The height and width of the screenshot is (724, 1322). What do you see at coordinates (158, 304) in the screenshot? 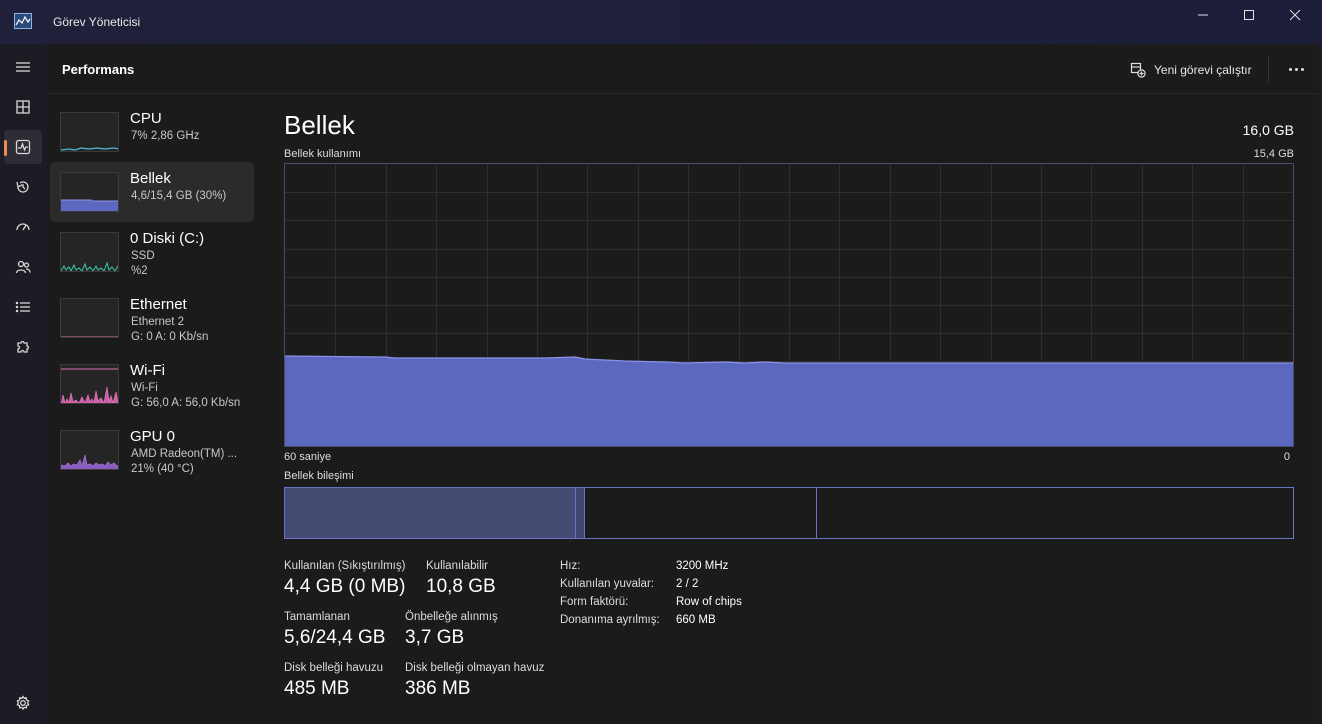
I see `resource-name: Ethernet` at bounding box center [158, 304].